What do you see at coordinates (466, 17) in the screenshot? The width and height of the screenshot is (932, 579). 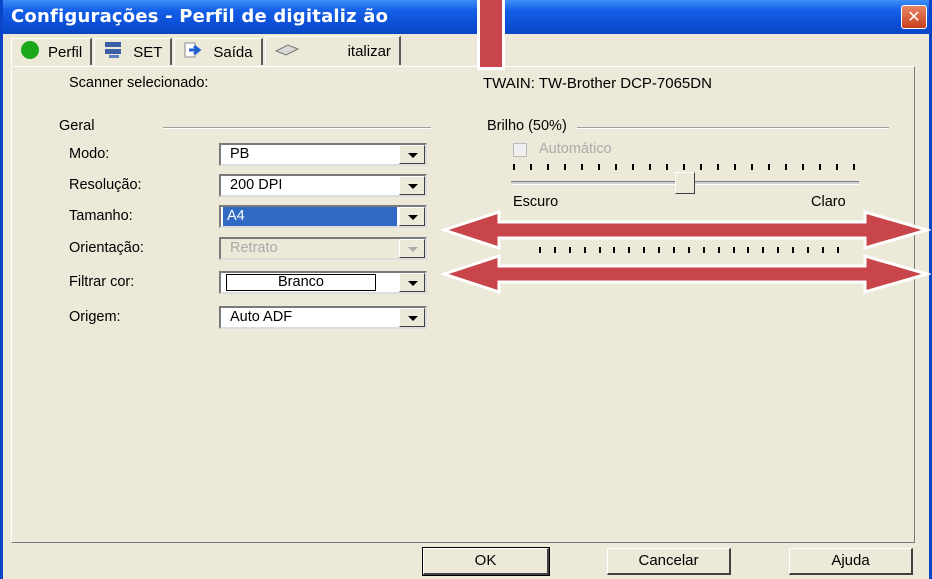 I see `title-bar: Configurações - Perfil de digitaliz ão ✕` at bounding box center [466, 17].